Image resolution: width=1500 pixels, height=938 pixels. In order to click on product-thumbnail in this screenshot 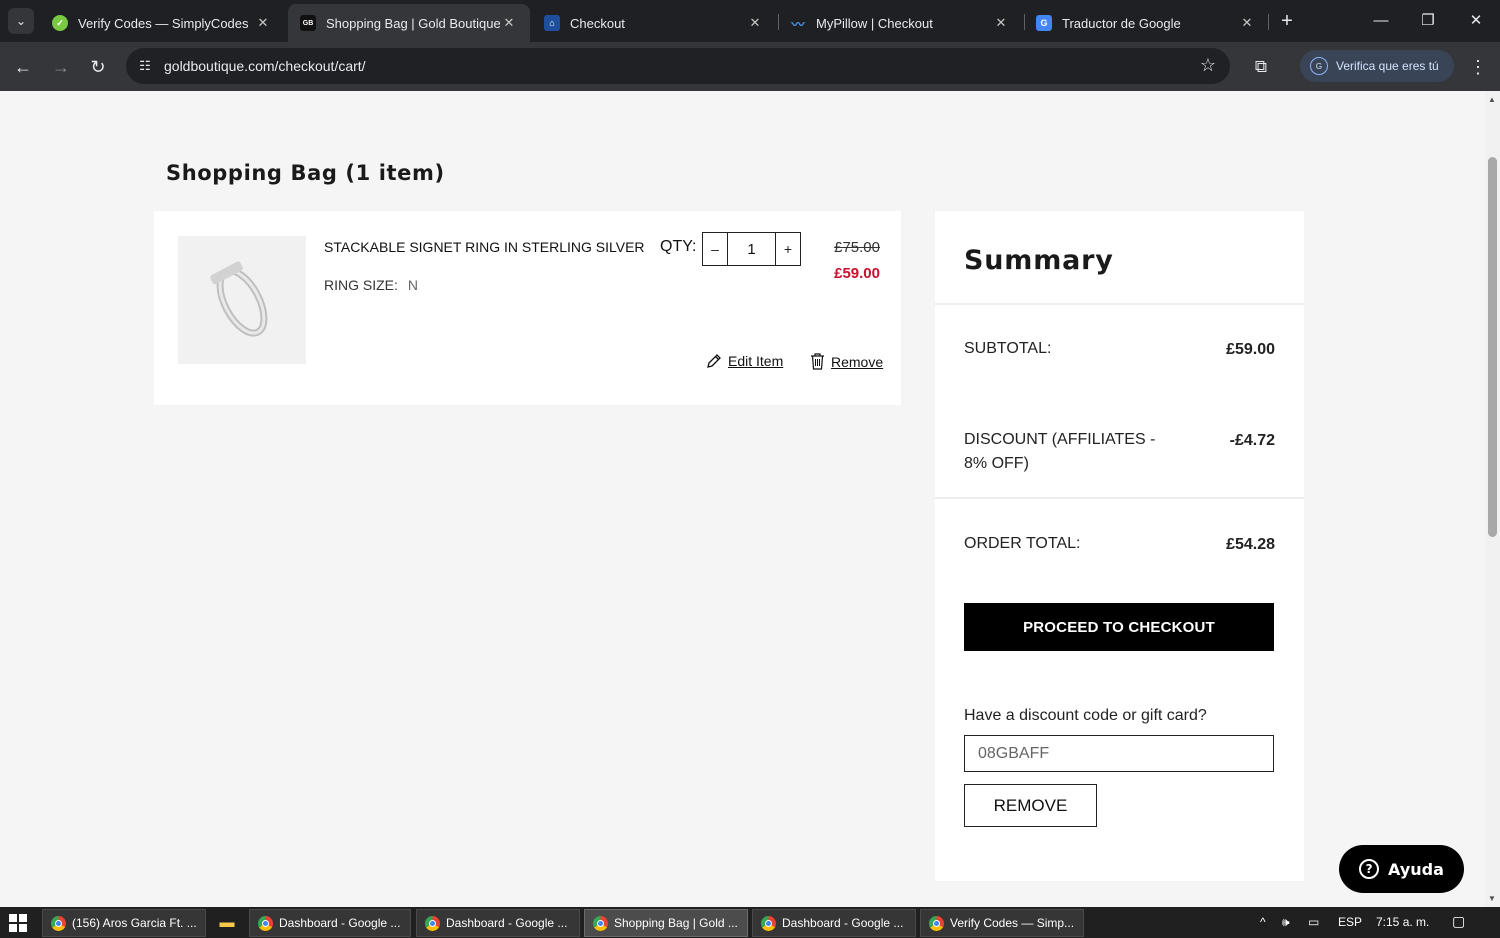, I will do `click(242, 300)`.